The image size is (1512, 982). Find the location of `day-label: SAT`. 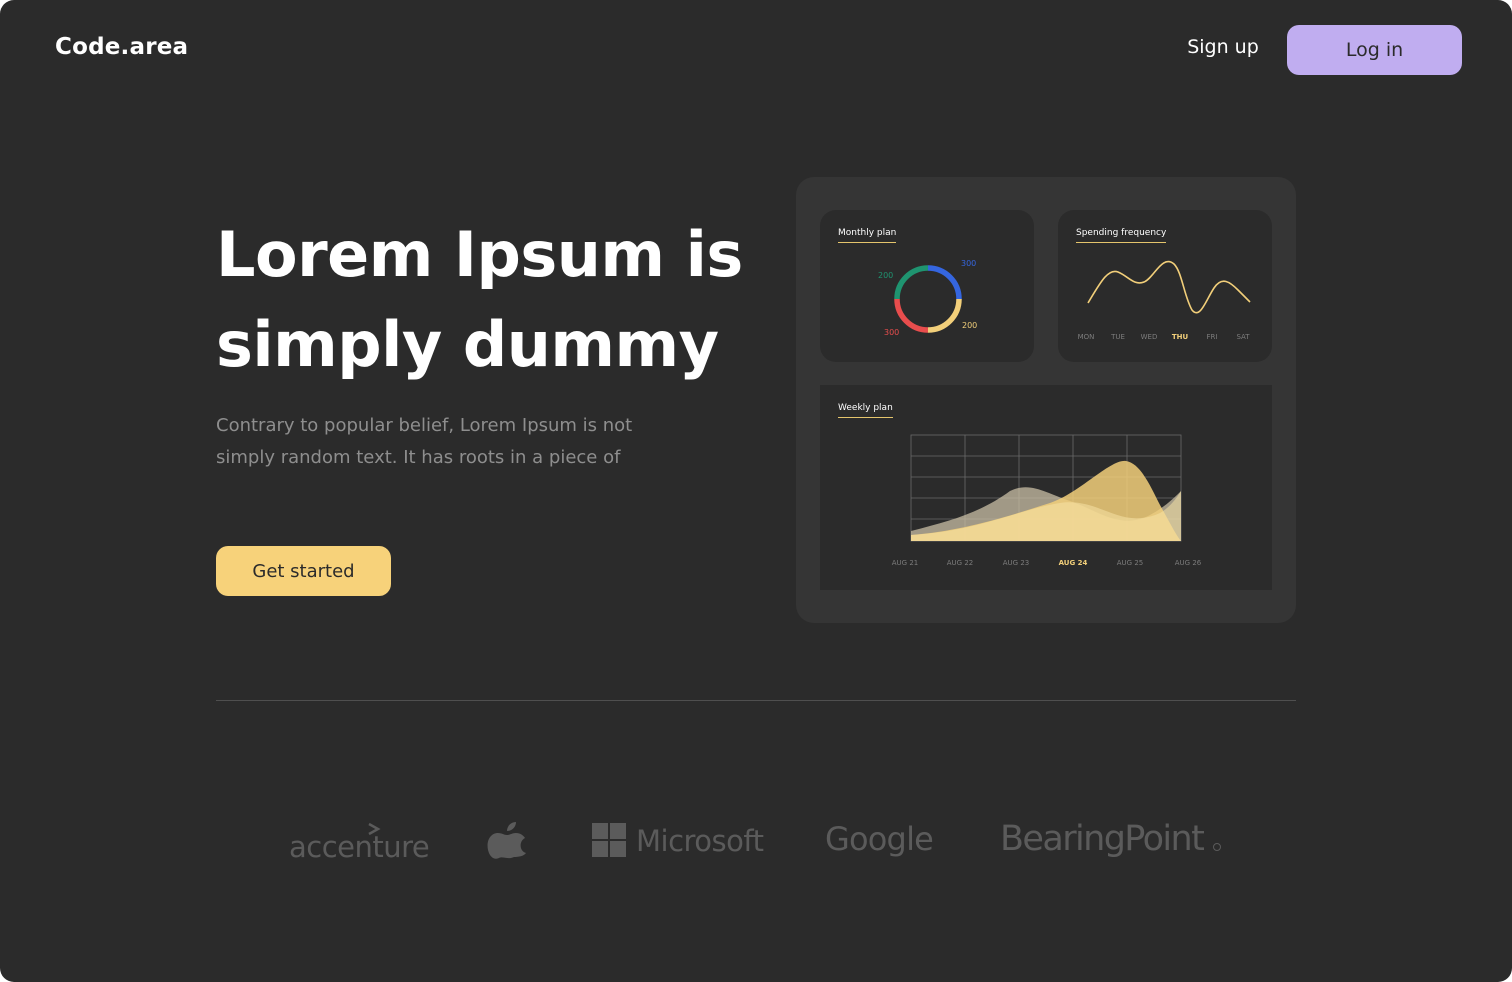

day-label: SAT is located at coordinates (1243, 337).